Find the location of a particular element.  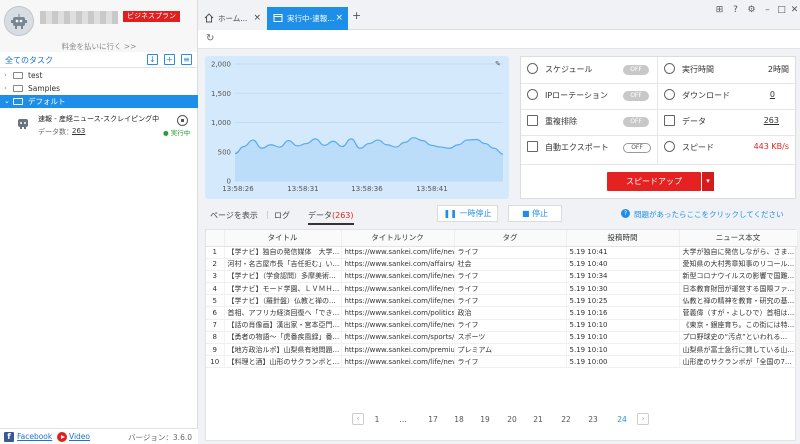

dedupe-label: 重複排除 is located at coordinates (561, 121).